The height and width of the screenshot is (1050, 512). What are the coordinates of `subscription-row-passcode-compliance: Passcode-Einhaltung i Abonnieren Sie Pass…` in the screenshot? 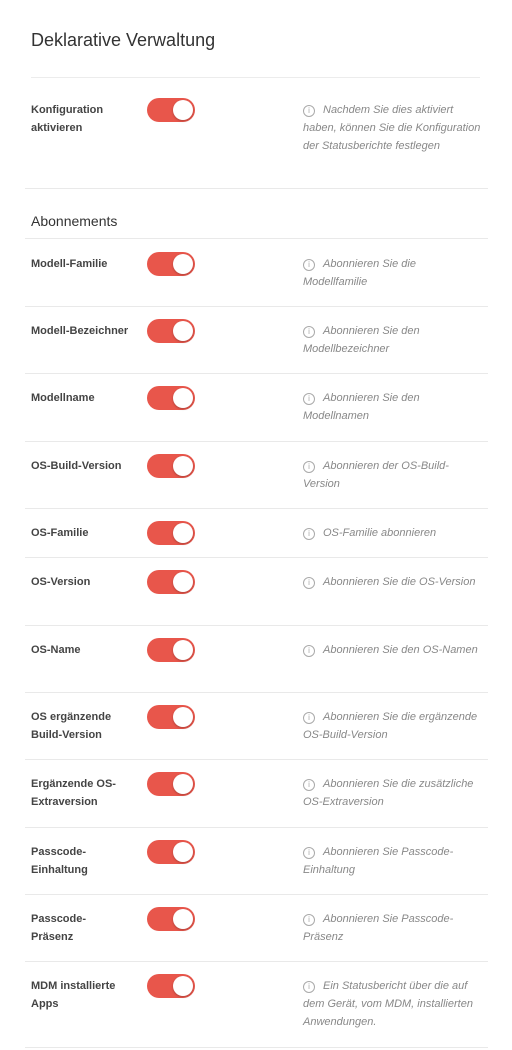 It's located at (256, 861).